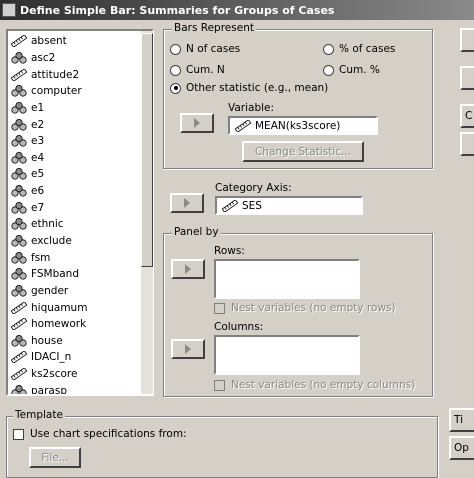  What do you see at coordinates (81, 307) in the screenshot?
I see `list-item: hiquamum` at bounding box center [81, 307].